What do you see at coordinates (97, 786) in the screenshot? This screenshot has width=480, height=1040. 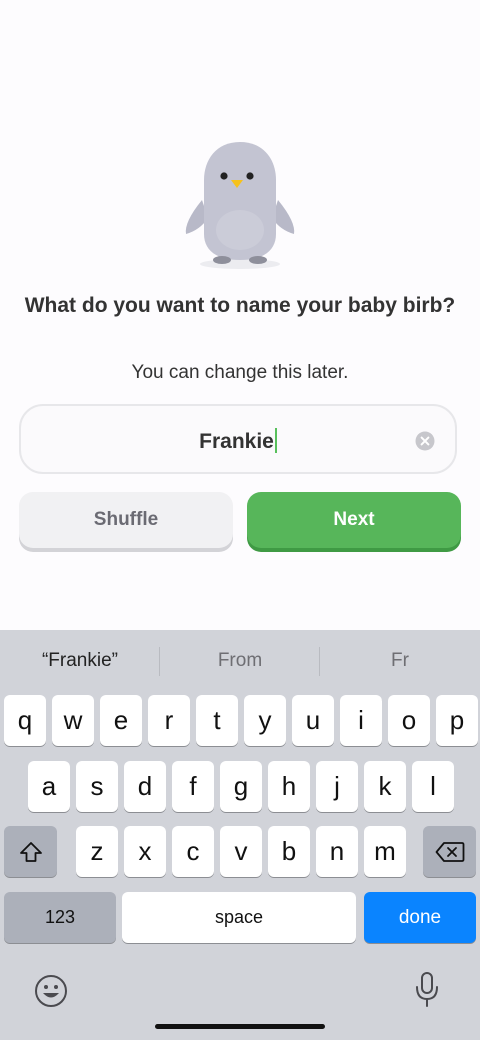 I see `key-s: s` at bounding box center [97, 786].